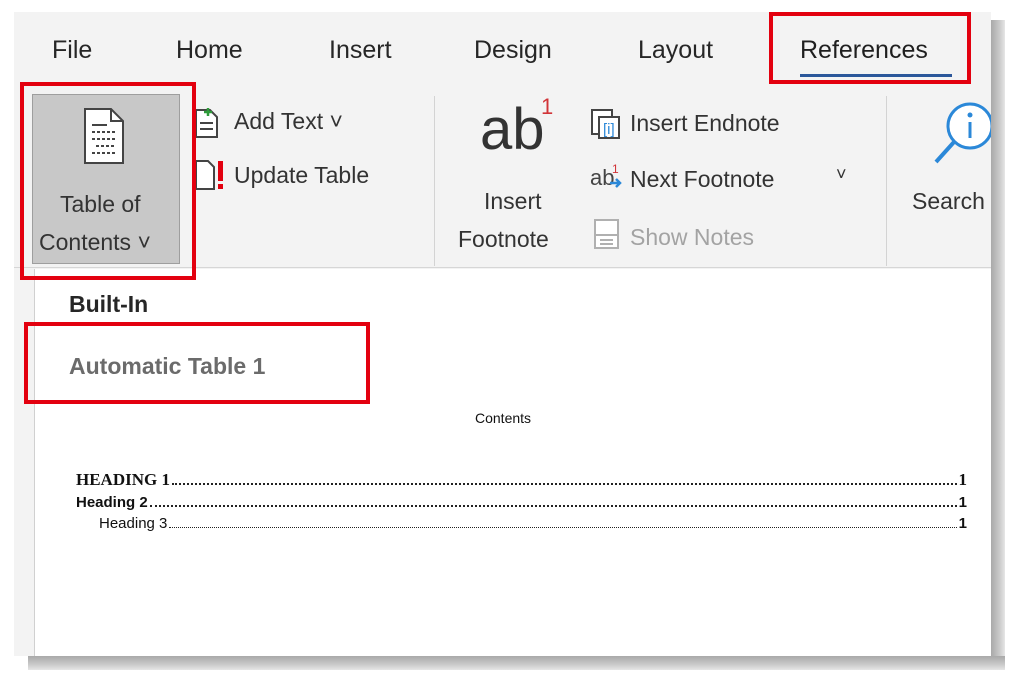 Image resolution: width=1021 pixels, height=693 pixels. Describe the element at coordinates (615, 169) in the screenshot. I see `svg-text: 1` at that location.